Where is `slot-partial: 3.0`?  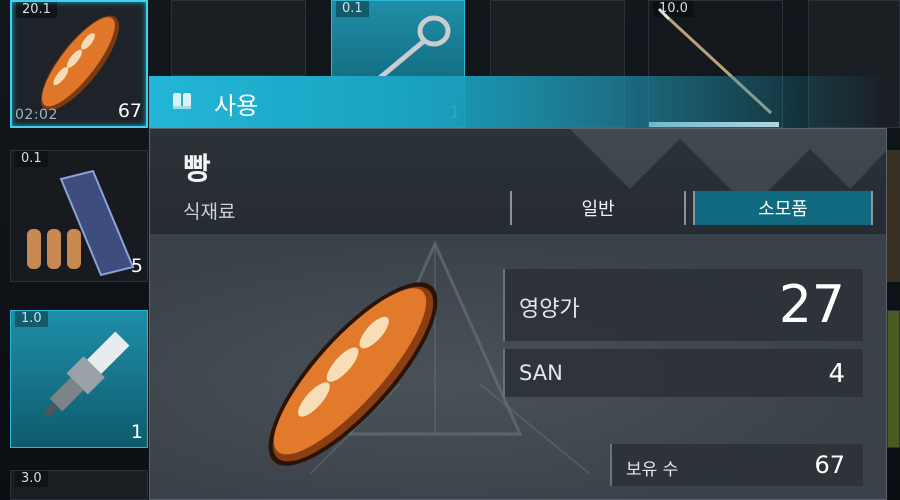 slot-partial: 3.0 is located at coordinates (79, 485).